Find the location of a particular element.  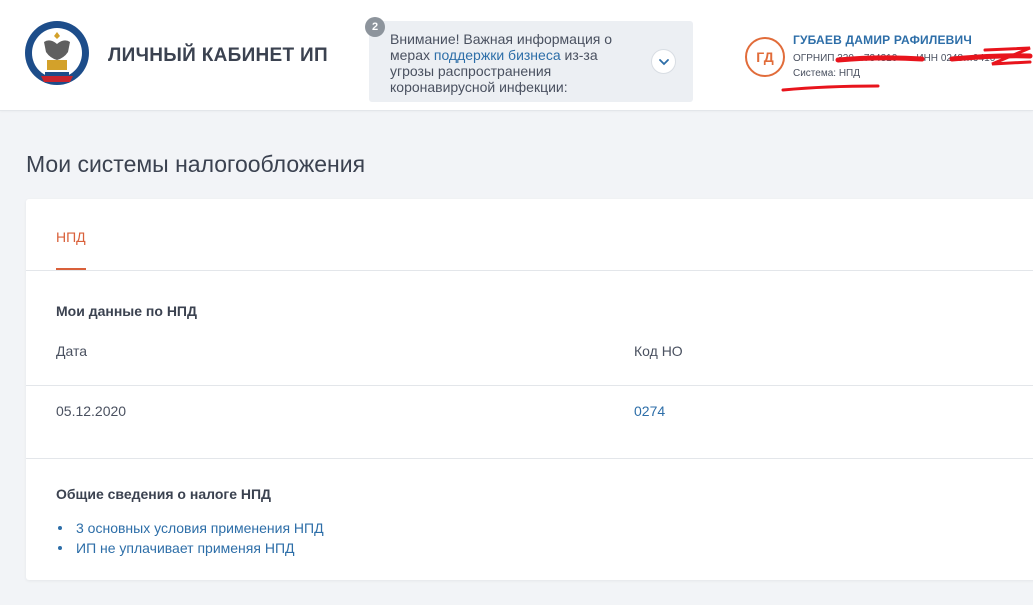

notice-expand-button is located at coordinates (663, 61).